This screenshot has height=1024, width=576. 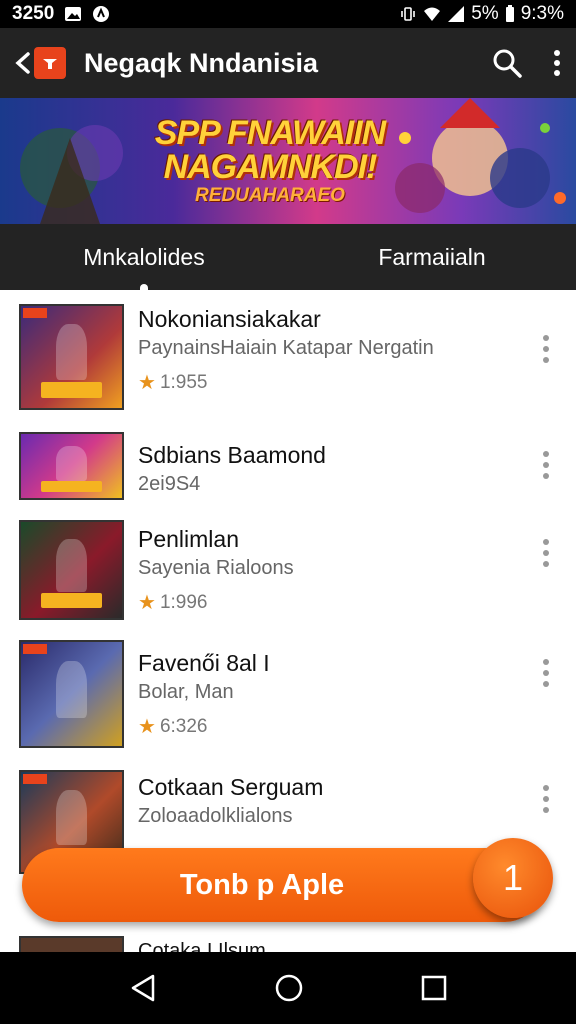 I want to click on back-arrow-icon, so click(x=22, y=63).